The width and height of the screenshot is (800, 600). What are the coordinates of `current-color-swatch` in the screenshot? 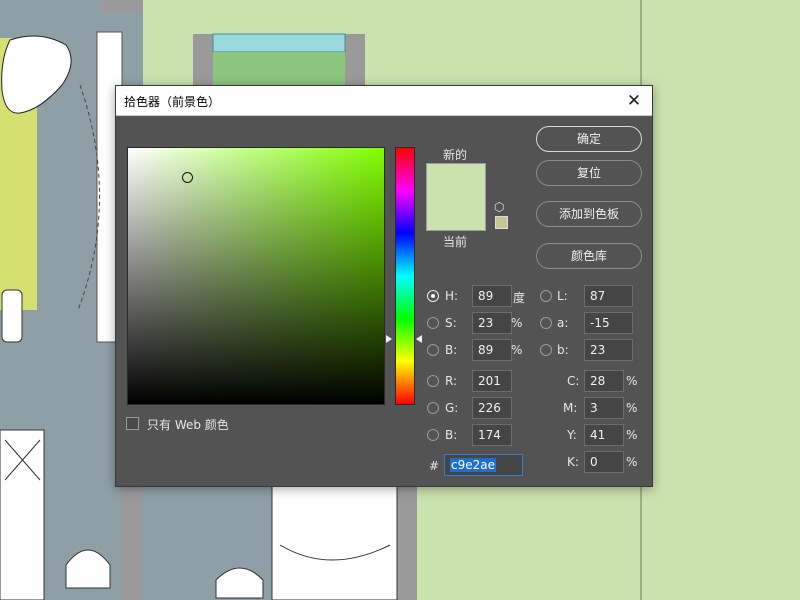 It's located at (456, 213).